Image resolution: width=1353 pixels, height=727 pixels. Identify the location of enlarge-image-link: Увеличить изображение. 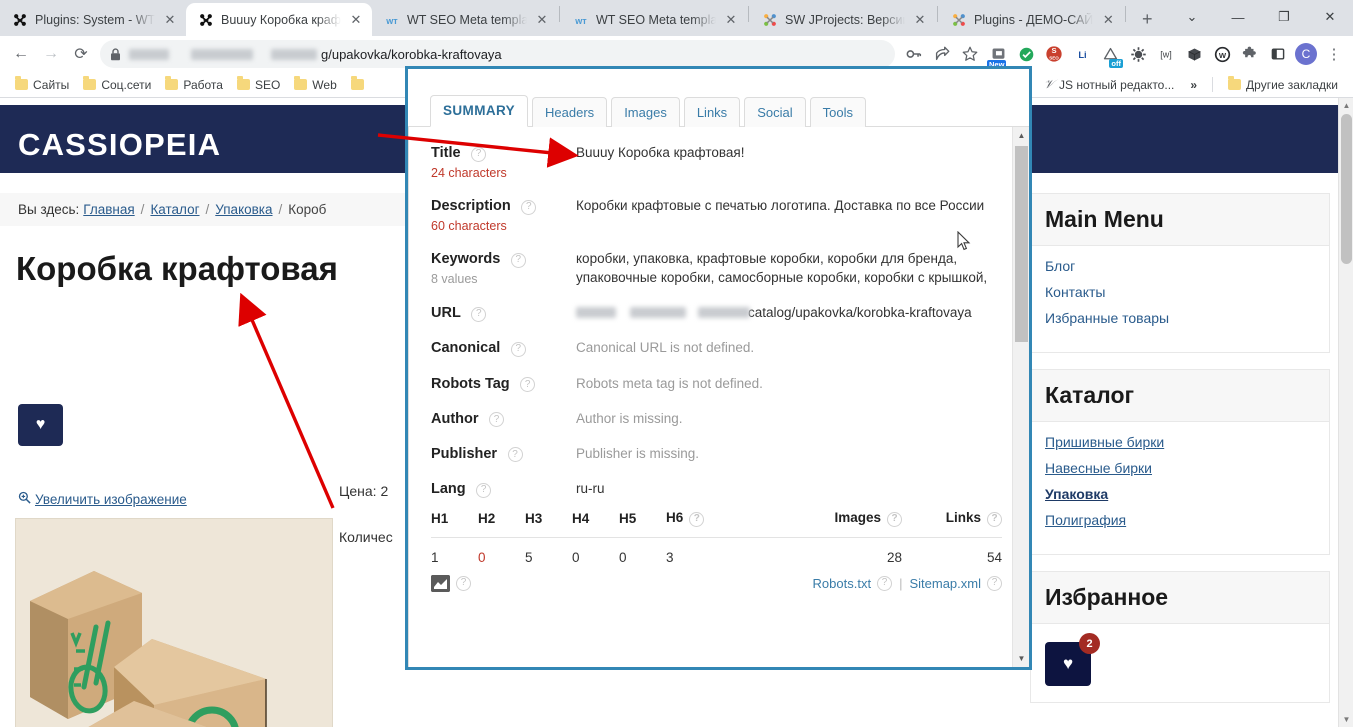
(102, 499).